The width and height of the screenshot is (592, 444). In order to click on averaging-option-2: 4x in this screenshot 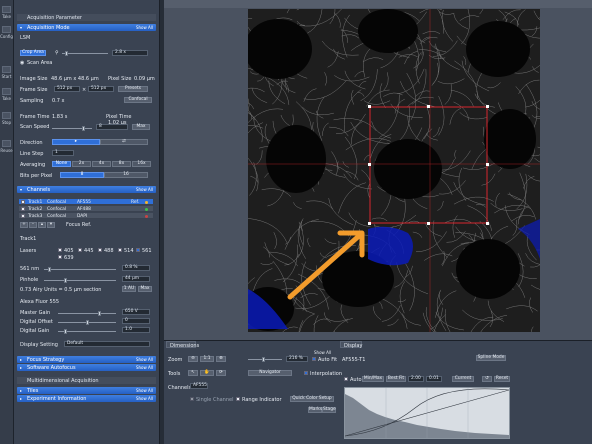, I will do `click(101, 164)`.